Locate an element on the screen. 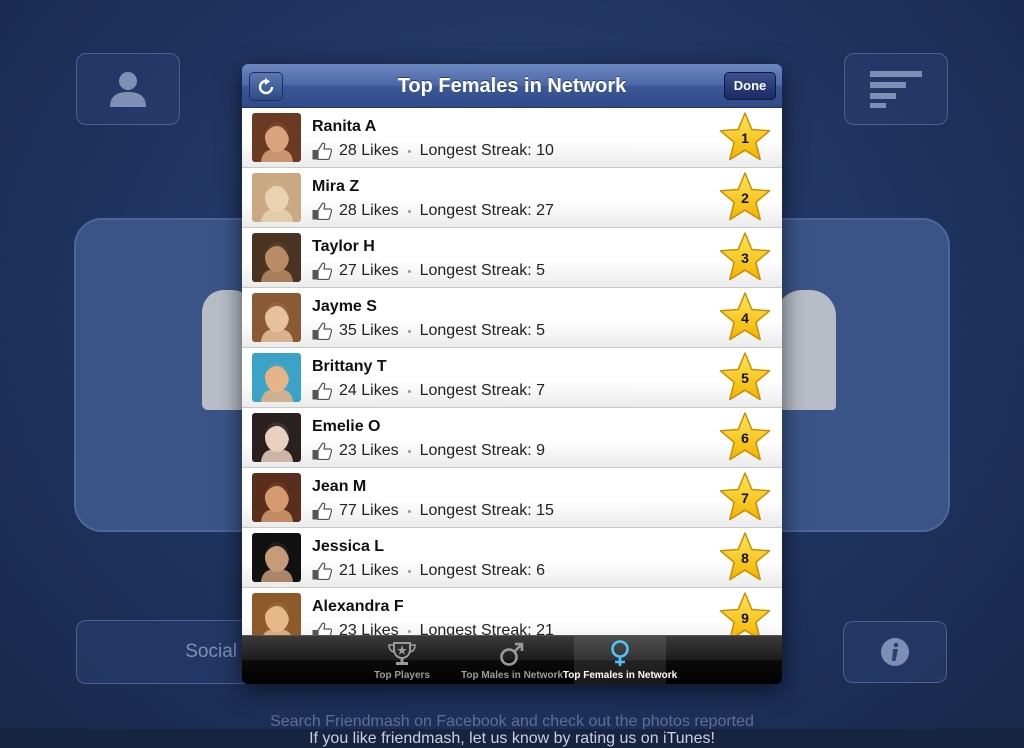  player-stats: 23 Likes Longest Streak: 9 is located at coordinates (428, 451).